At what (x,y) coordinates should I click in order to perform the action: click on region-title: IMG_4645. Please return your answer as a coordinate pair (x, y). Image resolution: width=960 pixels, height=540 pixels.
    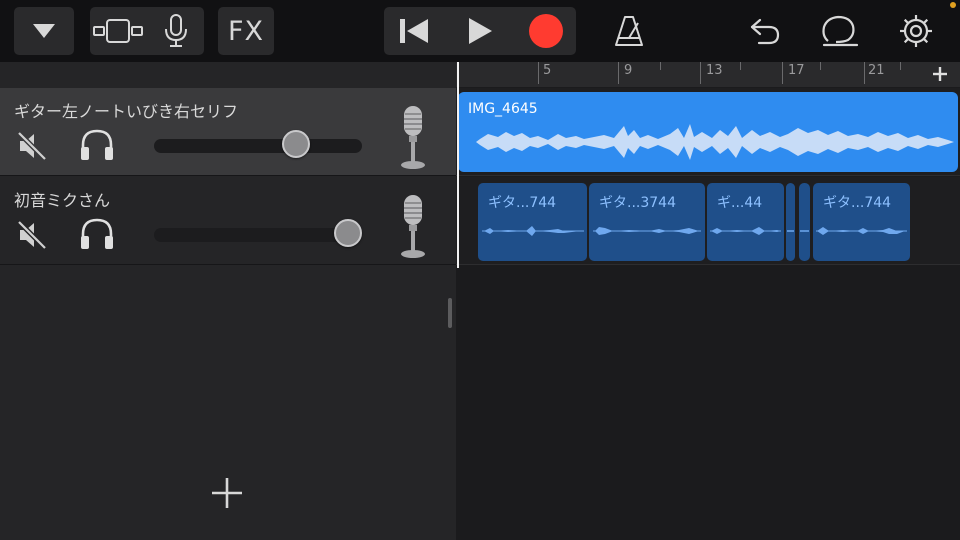
    Looking at the image, I should click on (503, 109).